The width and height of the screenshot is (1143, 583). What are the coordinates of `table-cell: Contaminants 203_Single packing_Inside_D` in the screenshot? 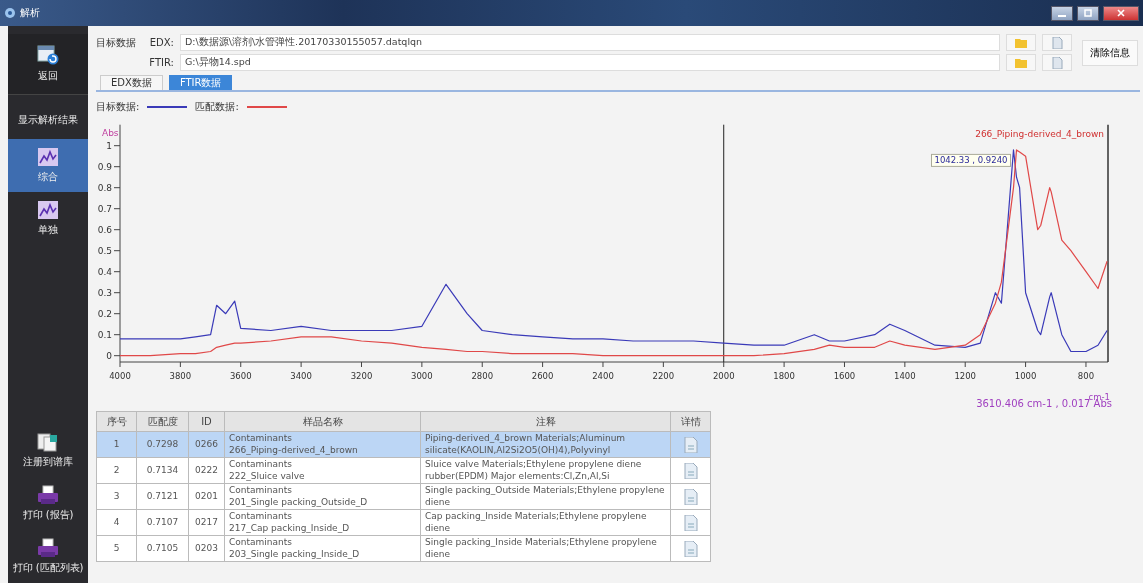 It's located at (322, 548).